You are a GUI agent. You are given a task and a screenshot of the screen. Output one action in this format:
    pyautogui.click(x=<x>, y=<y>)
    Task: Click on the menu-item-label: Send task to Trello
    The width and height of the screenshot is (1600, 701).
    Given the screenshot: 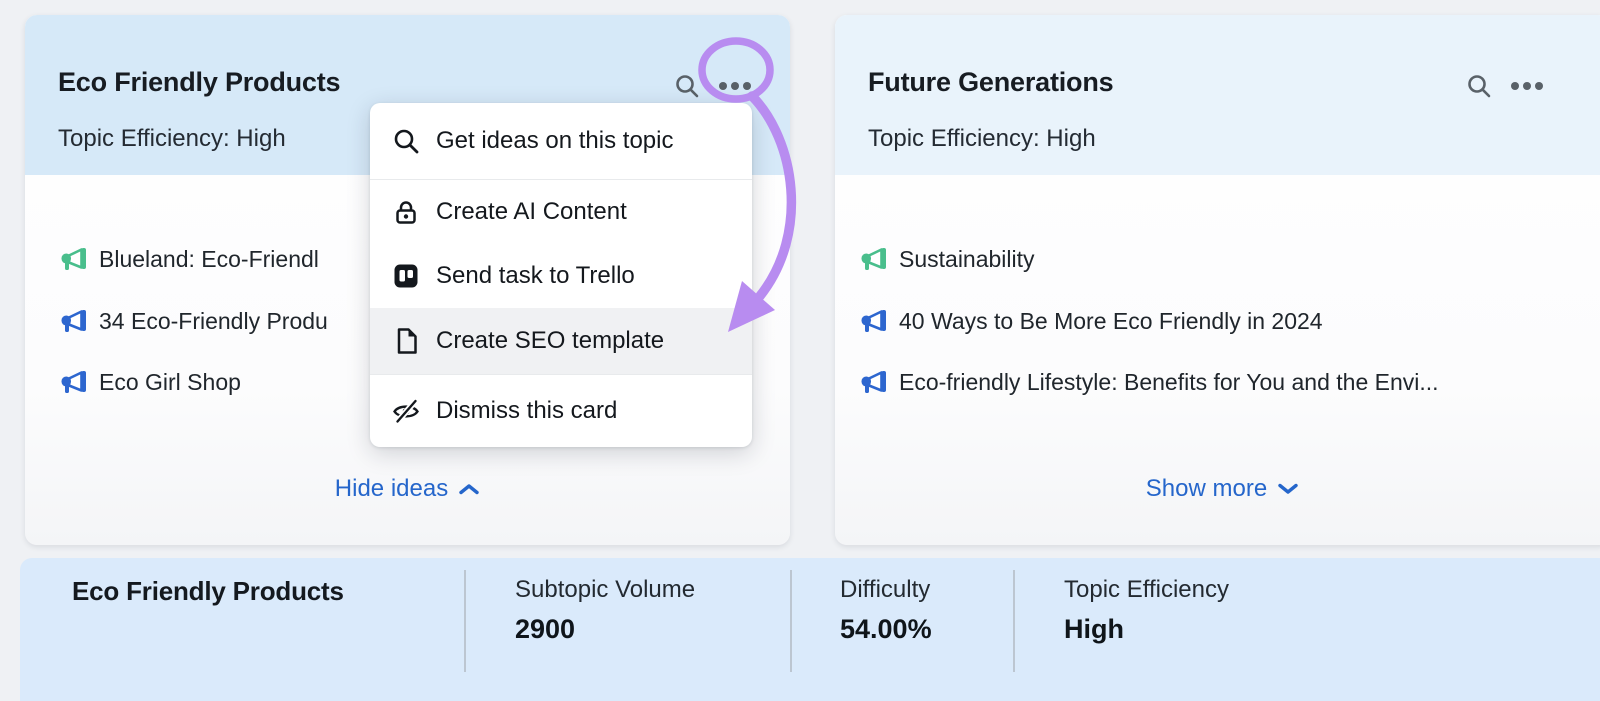 What is the action you would take?
    pyautogui.click(x=535, y=275)
    